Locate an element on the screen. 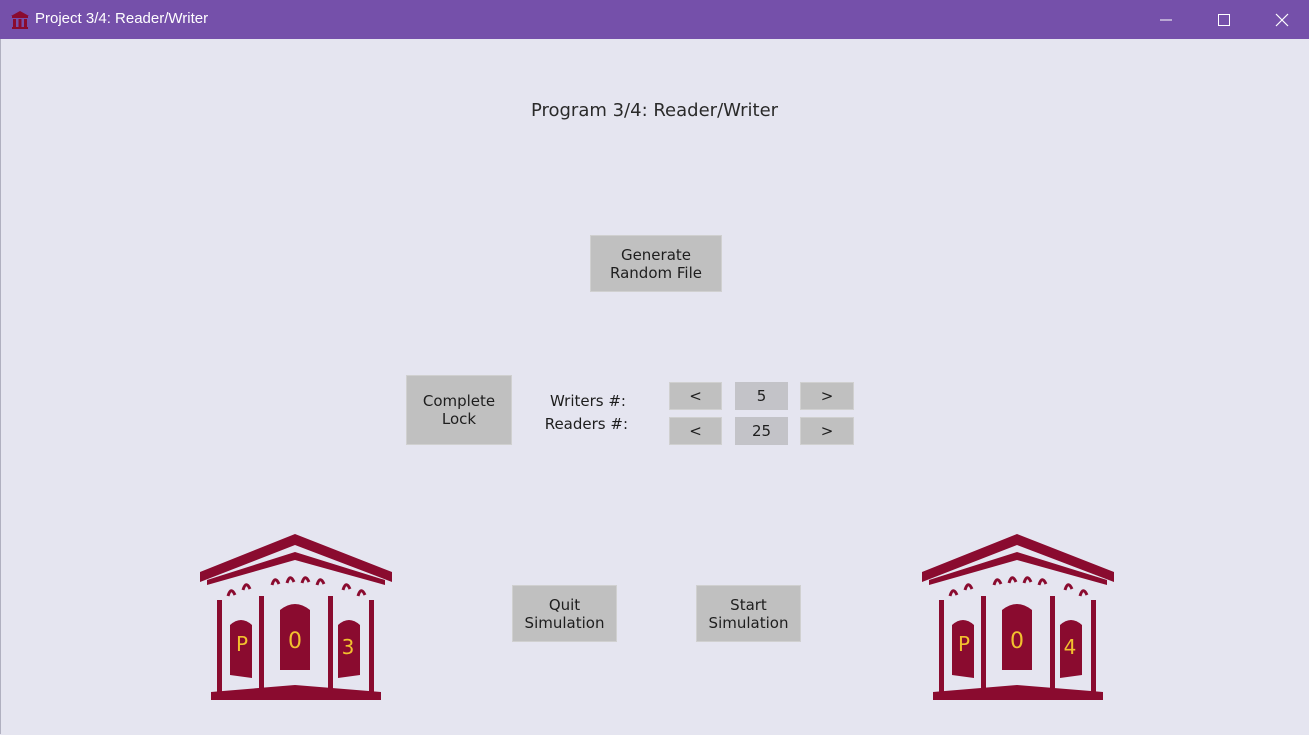 The height and width of the screenshot is (735, 1309). writers-increment-button: > is located at coordinates (827, 396).